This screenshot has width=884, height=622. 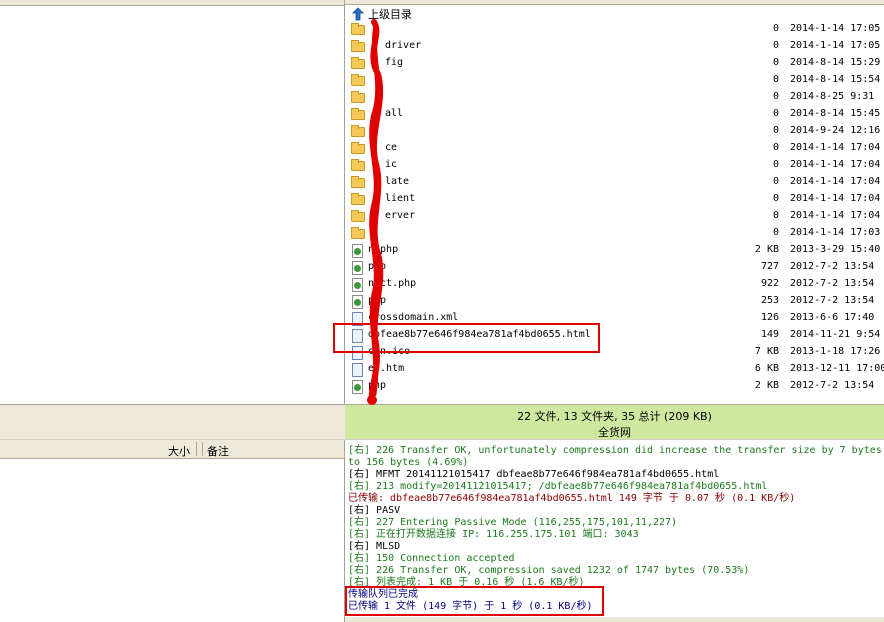 What do you see at coordinates (614, 132) in the screenshot?
I see `file-row: 0 2014-9-24 12:16` at bounding box center [614, 132].